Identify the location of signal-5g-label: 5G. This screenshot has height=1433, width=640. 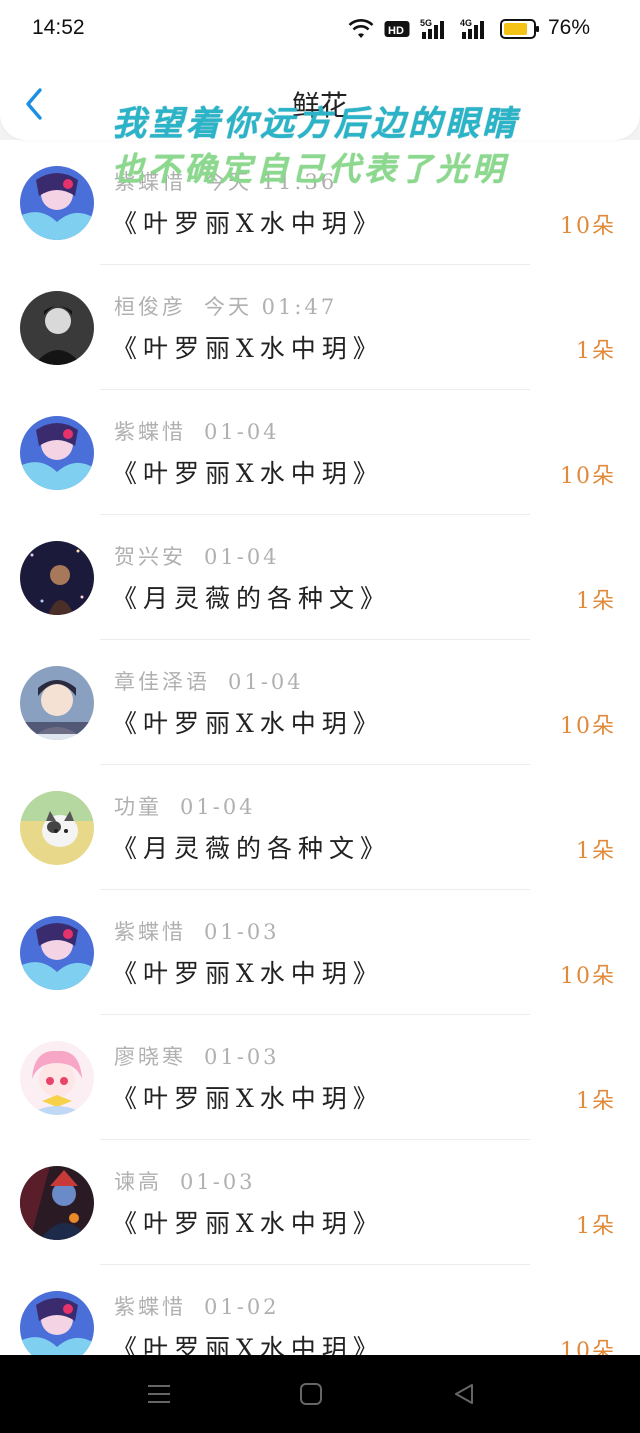
(426, 23).